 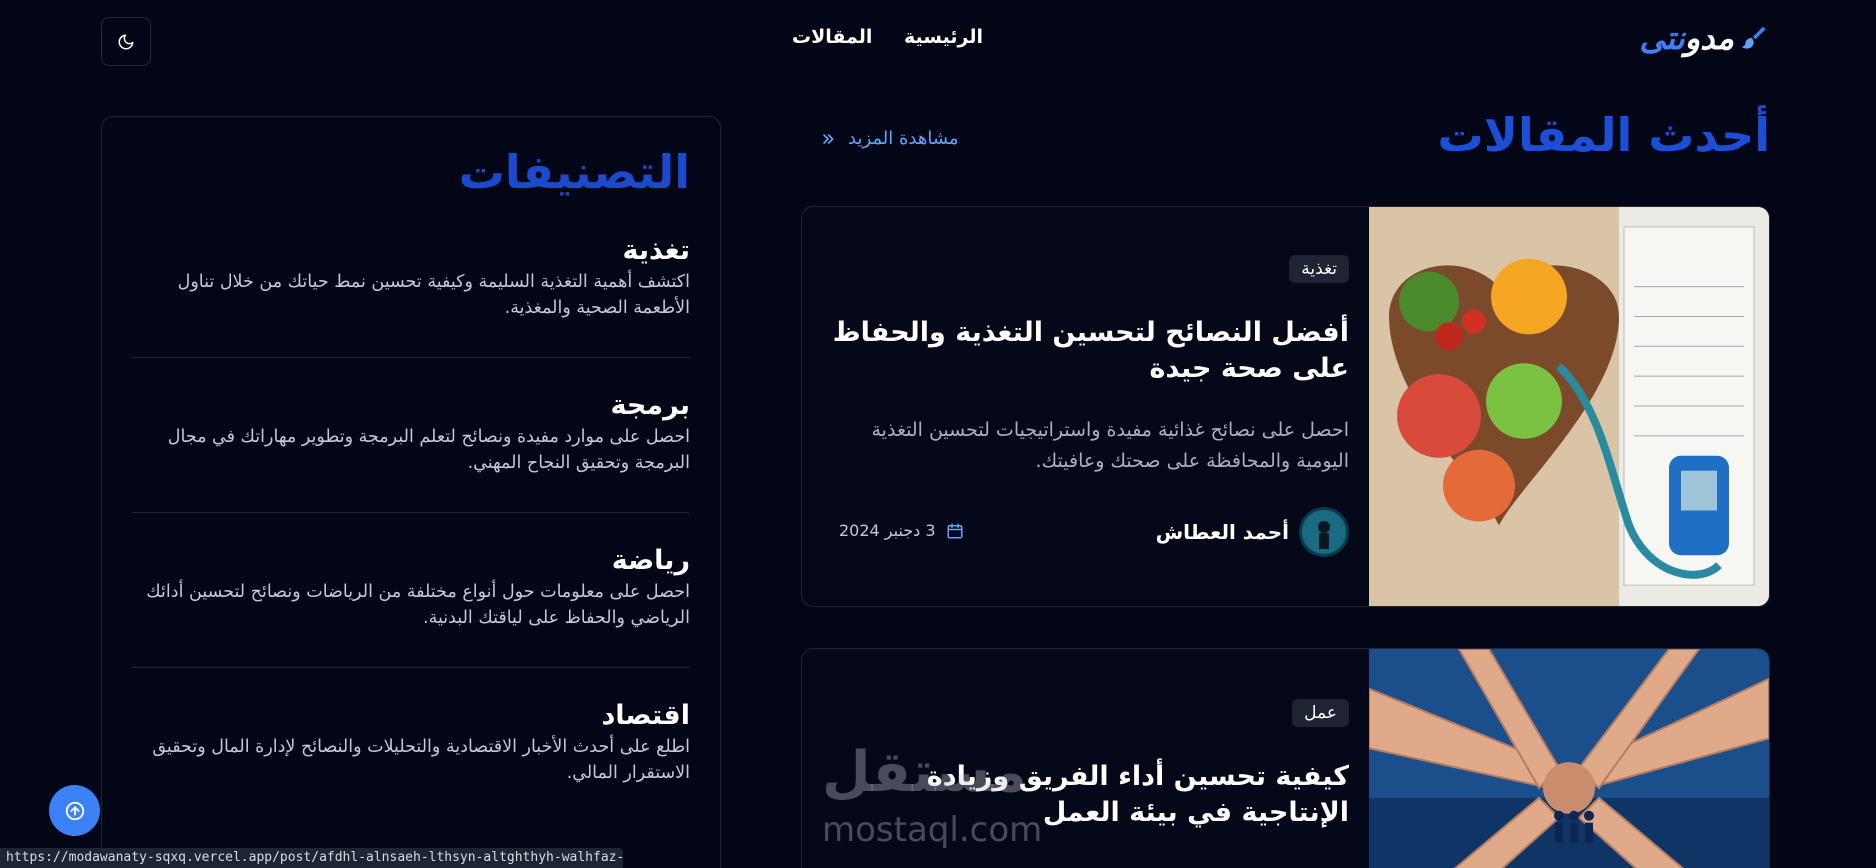 I want to click on watermark-arabic: مستقل, so click(x=925, y=772).